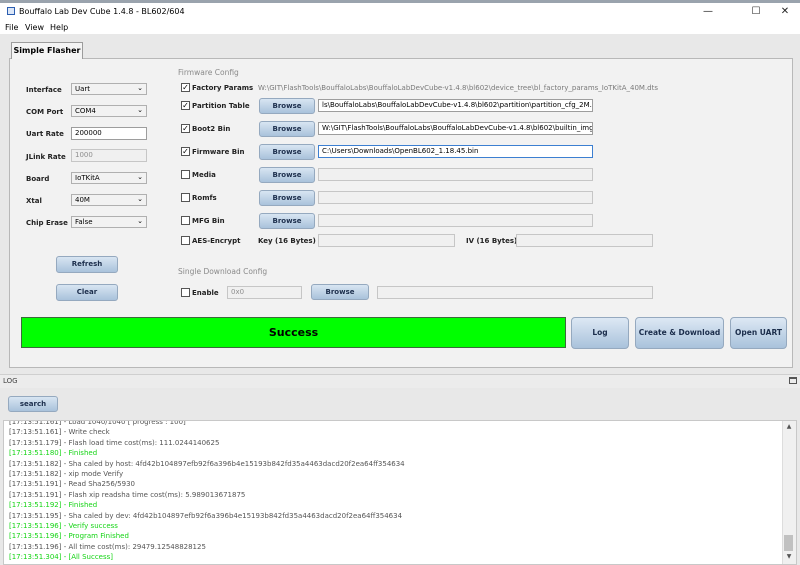 This screenshot has height=565, width=800. What do you see at coordinates (455, 197) in the screenshot?
I see `romfs-path-input` at bounding box center [455, 197].